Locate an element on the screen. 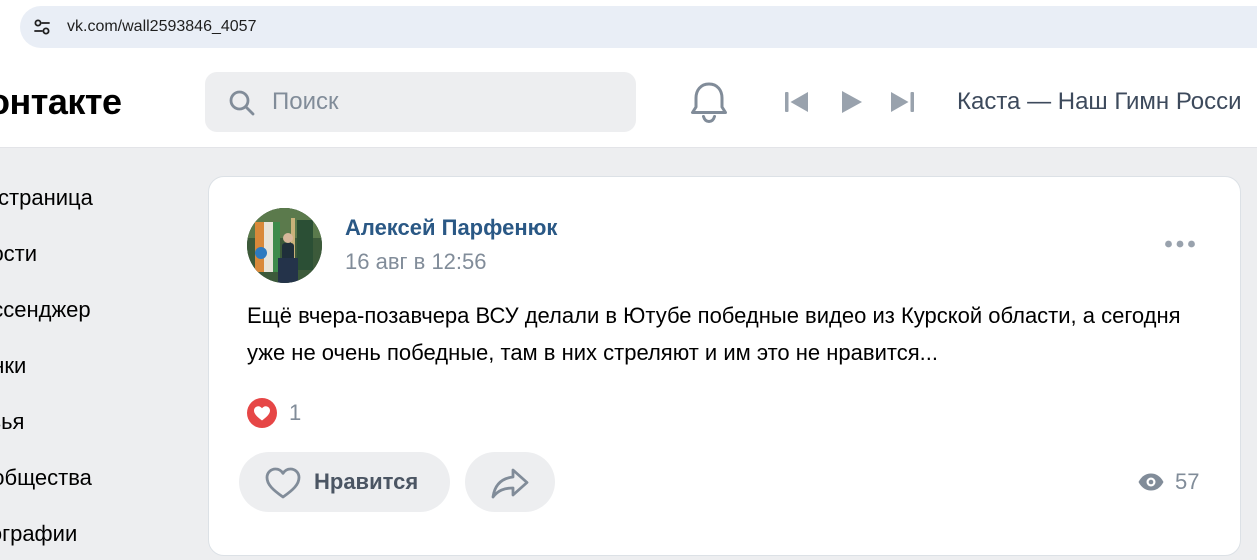  search-icon is located at coordinates (242, 103).